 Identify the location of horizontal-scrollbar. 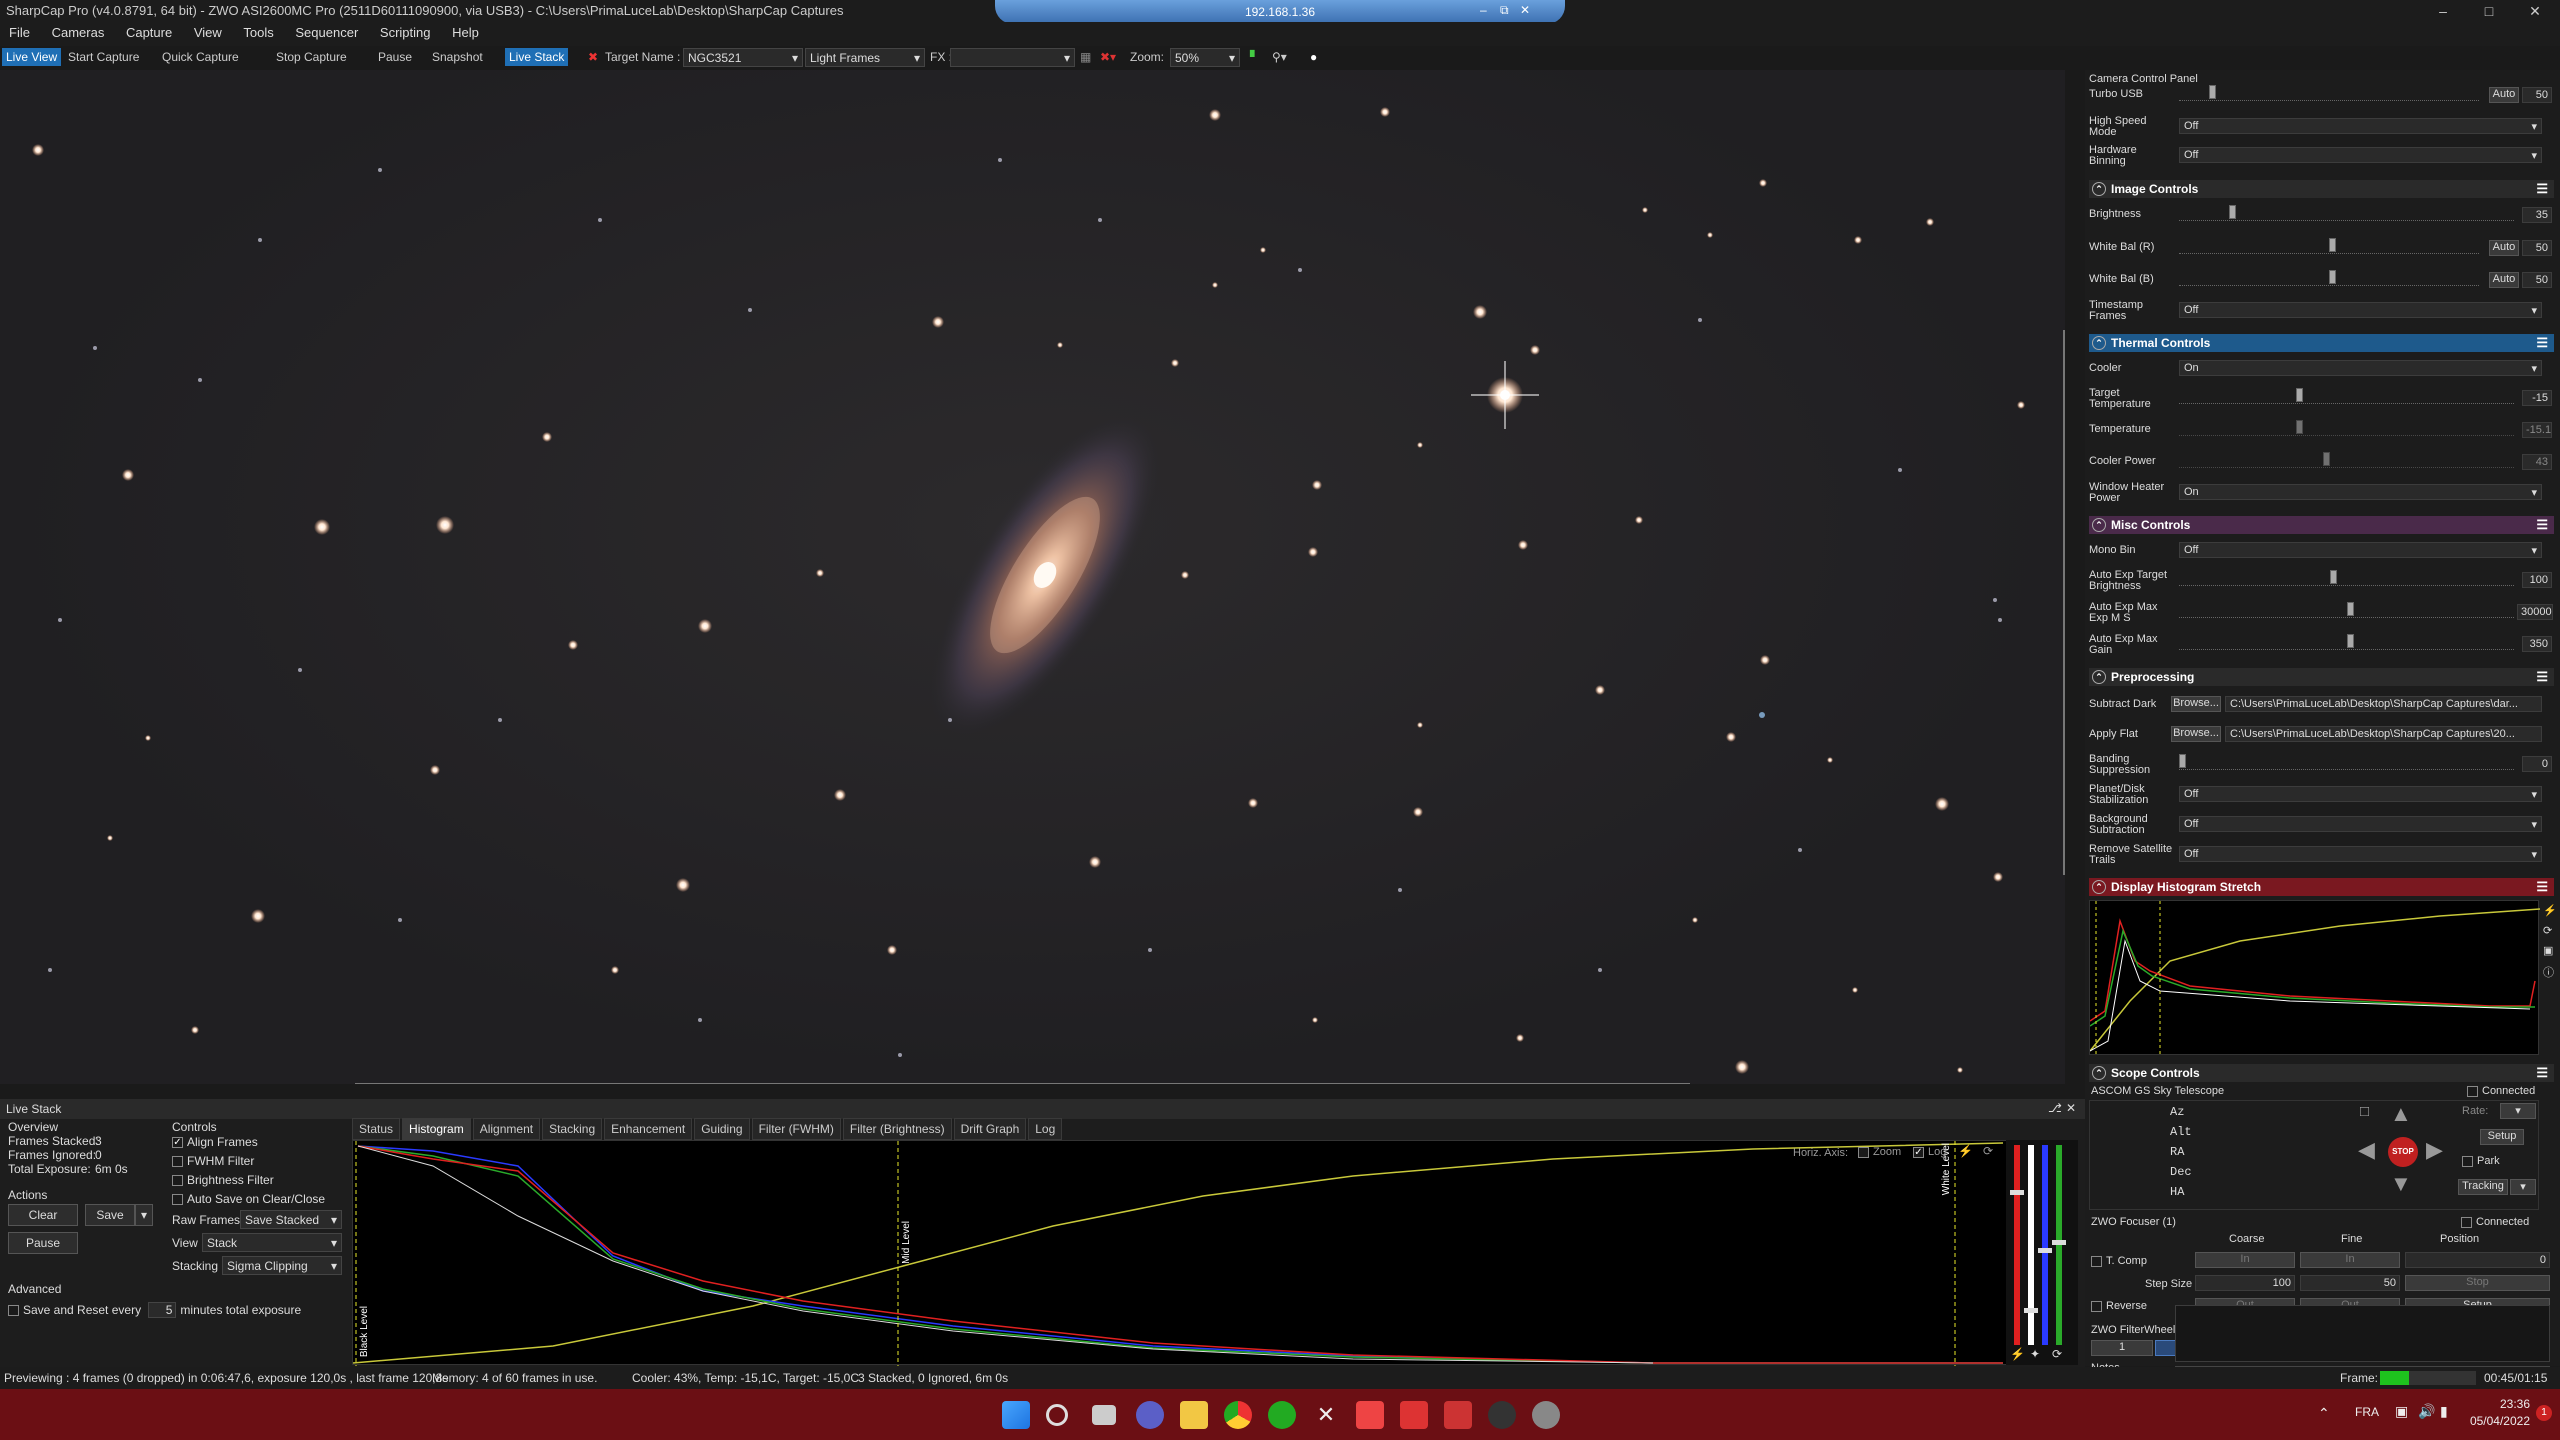
(1022, 1083).